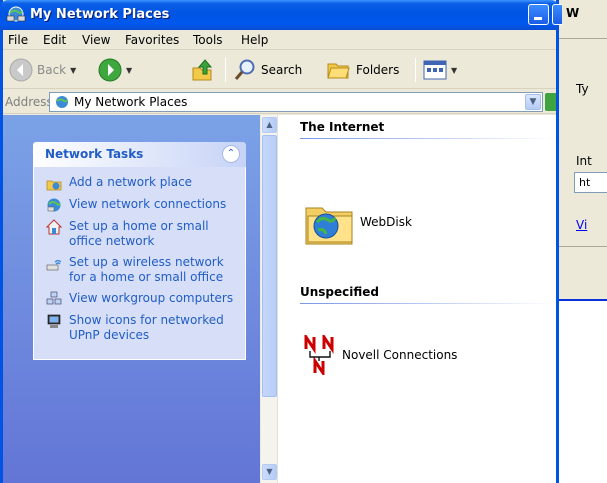 Image resolution: width=607 pixels, height=483 pixels. Describe the element at coordinates (146, 327) in the screenshot. I see `task-label: Show icons for networked UPnP devices` at that location.